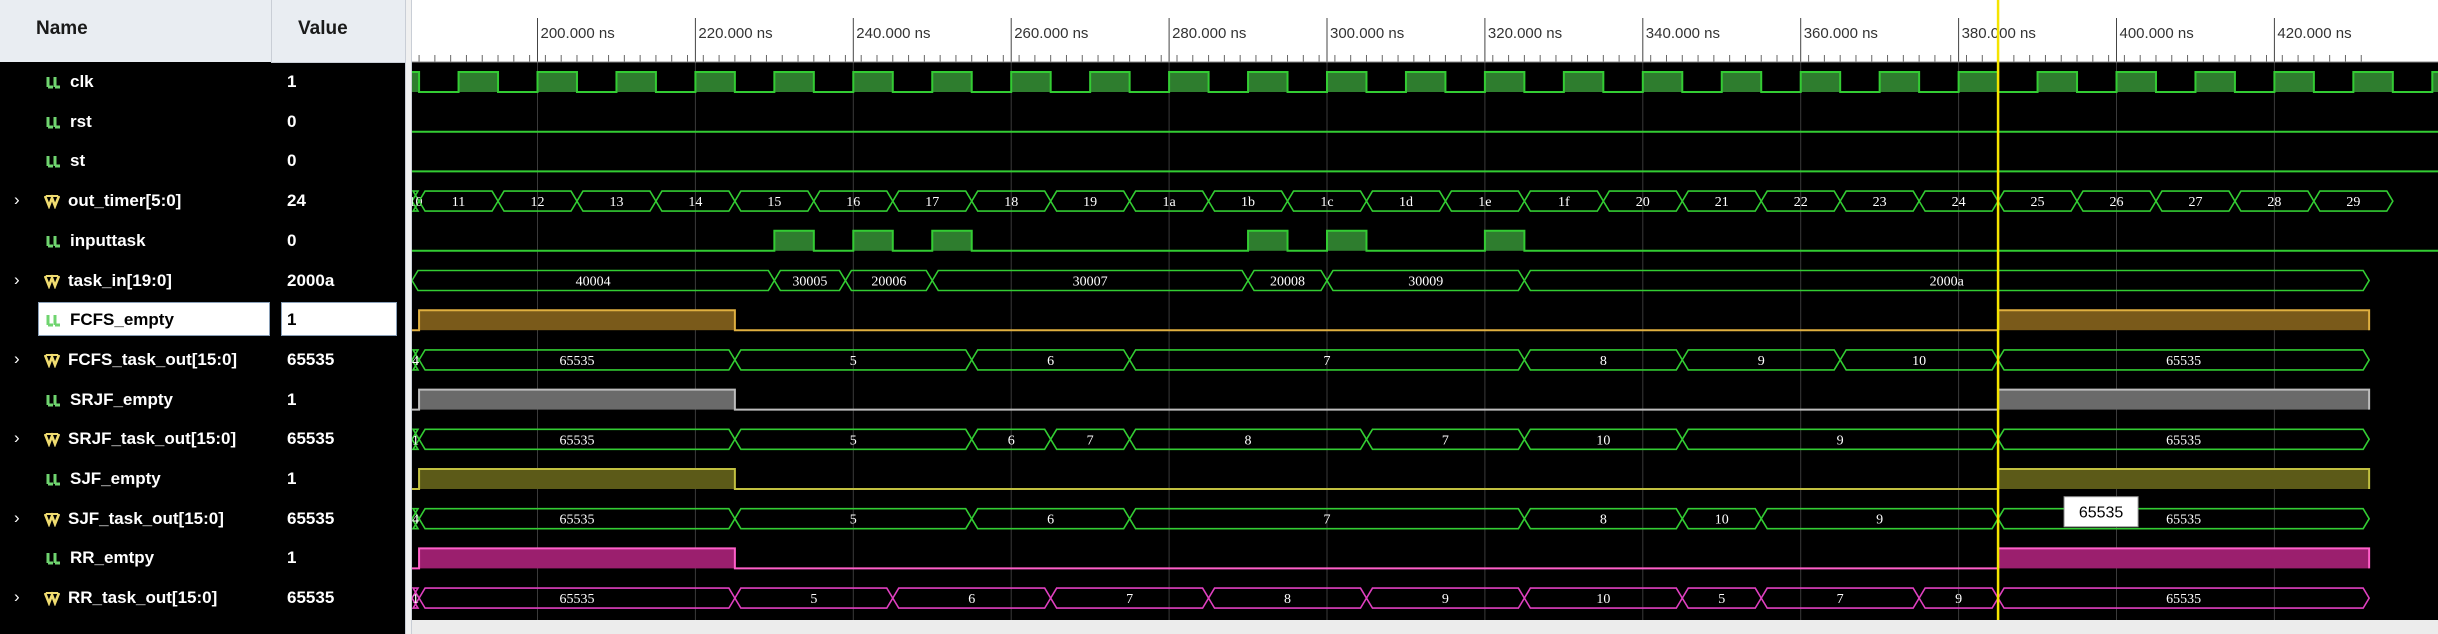  Describe the element at coordinates (202, 201) in the screenshot. I see `signal-row: › out_timer[5:0] 24` at that location.